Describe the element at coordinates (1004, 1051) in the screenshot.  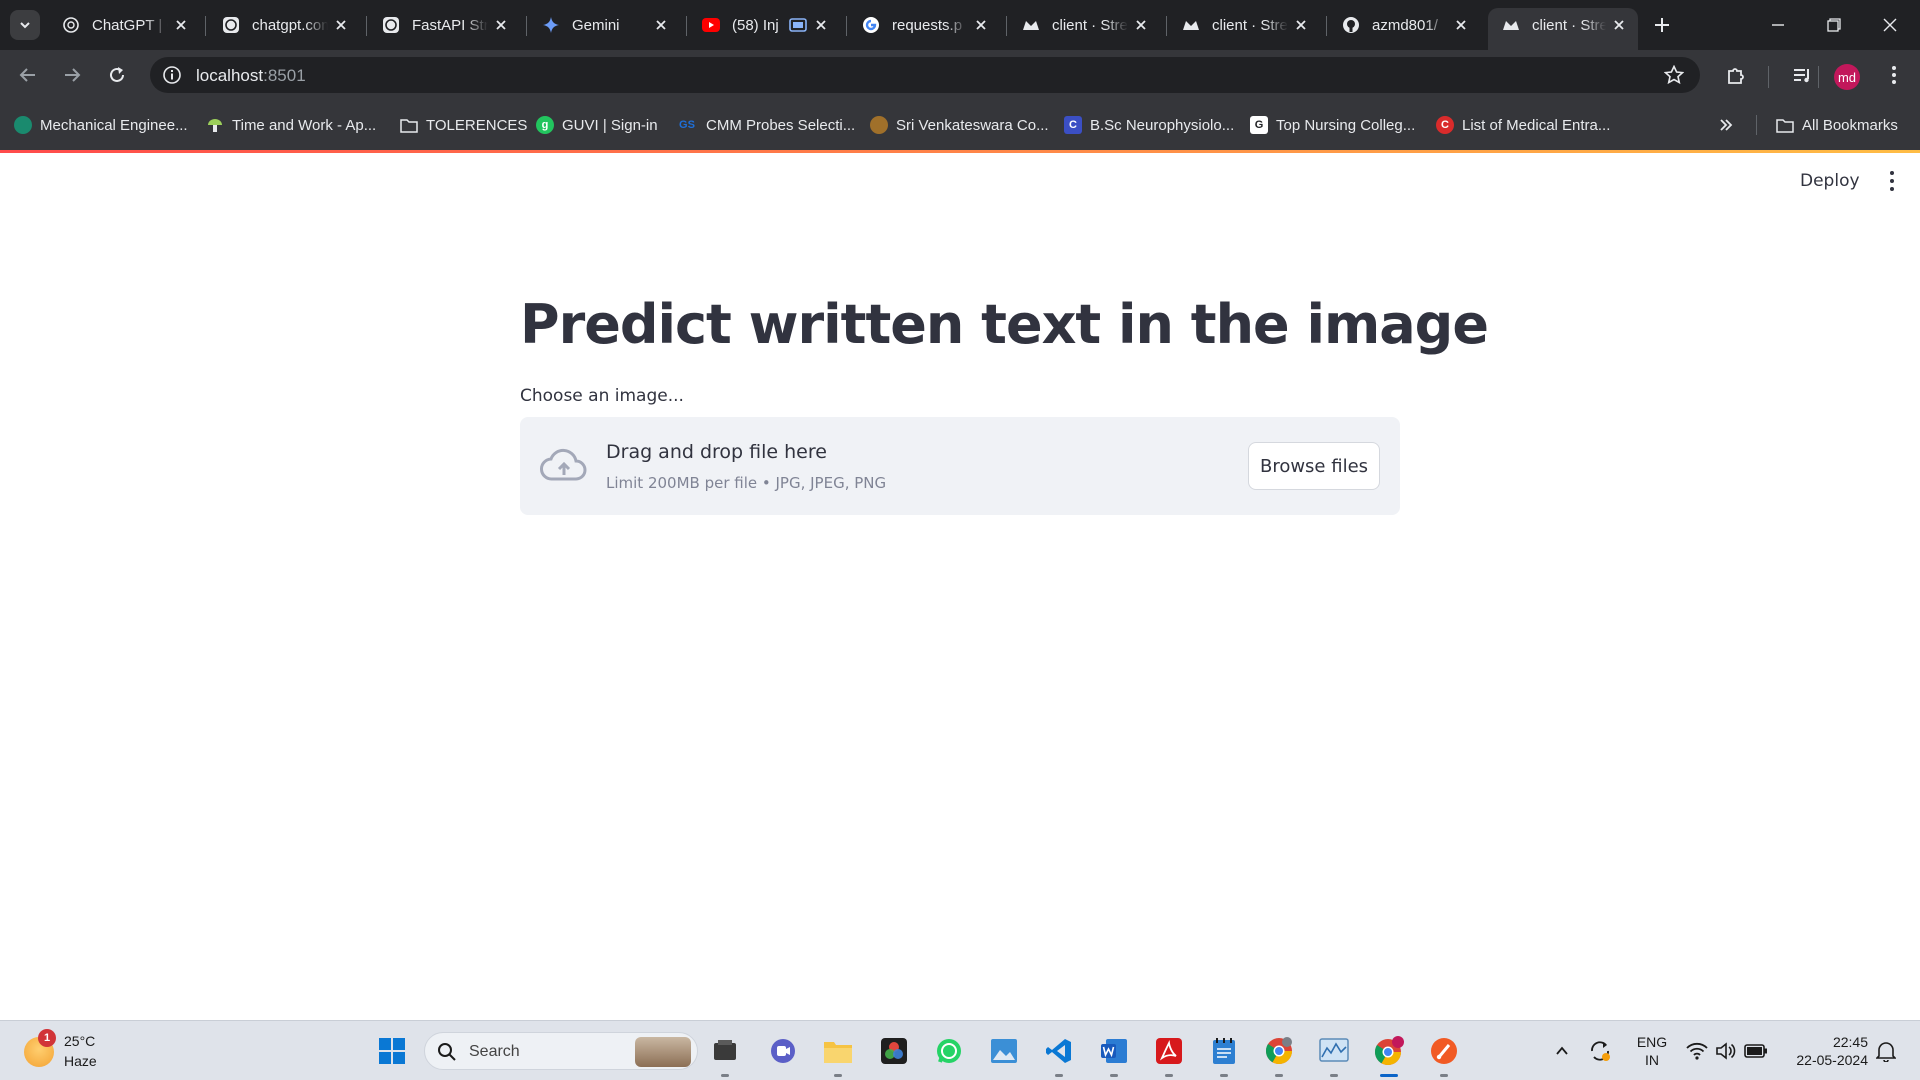
I see `taskbar-app-image-viewer` at that location.